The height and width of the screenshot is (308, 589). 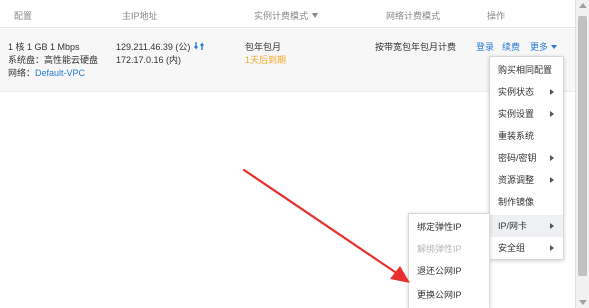 I want to click on menu-item-resource-adjust: 资源调整, so click(x=526, y=180).